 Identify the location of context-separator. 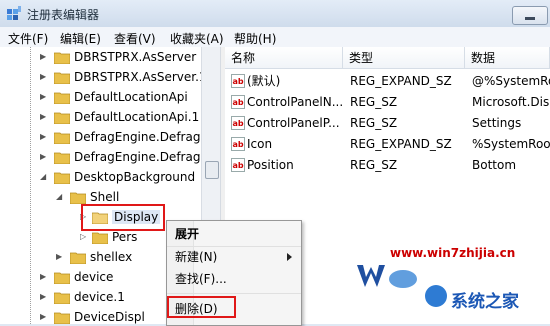
(234, 293).